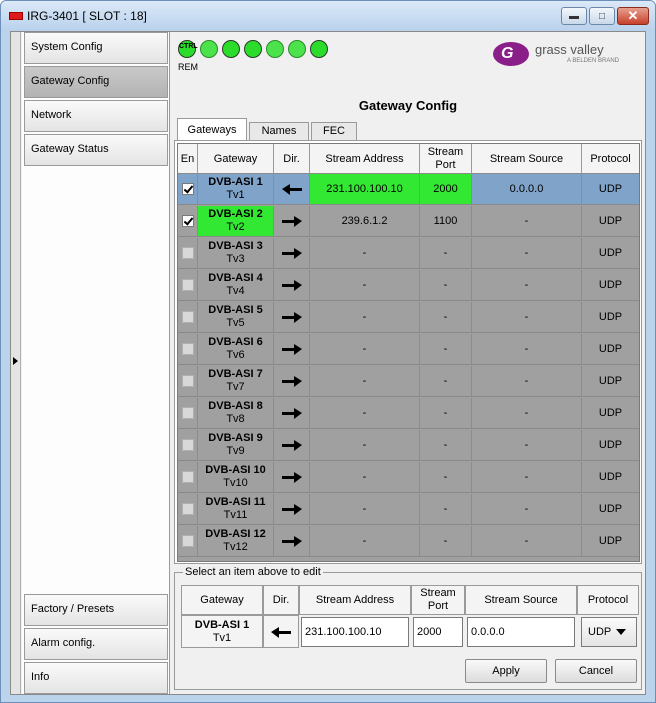 This screenshot has height=703, width=656. Describe the element at coordinates (334, 131) in the screenshot. I see `tab-fec: FEC` at that location.